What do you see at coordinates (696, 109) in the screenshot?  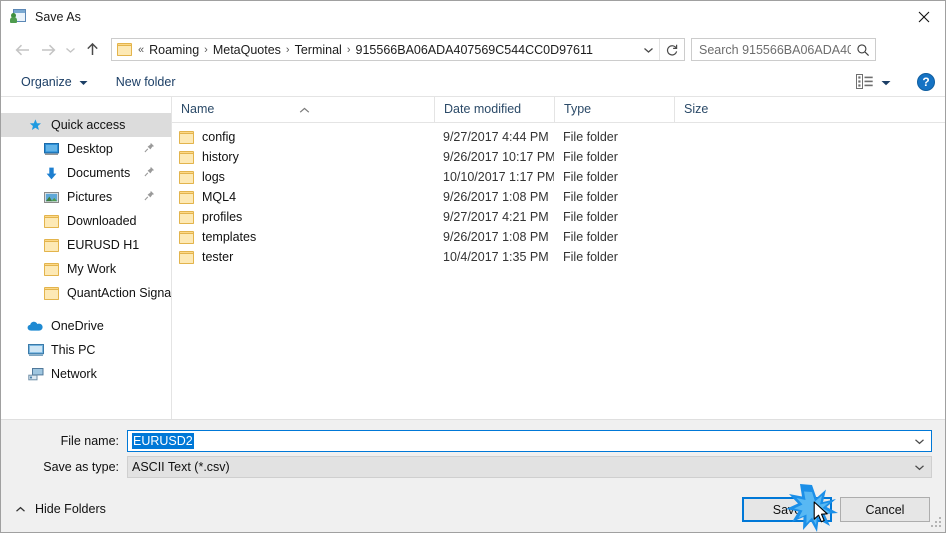 I see `column-header-label: Size` at bounding box center [696, 109].